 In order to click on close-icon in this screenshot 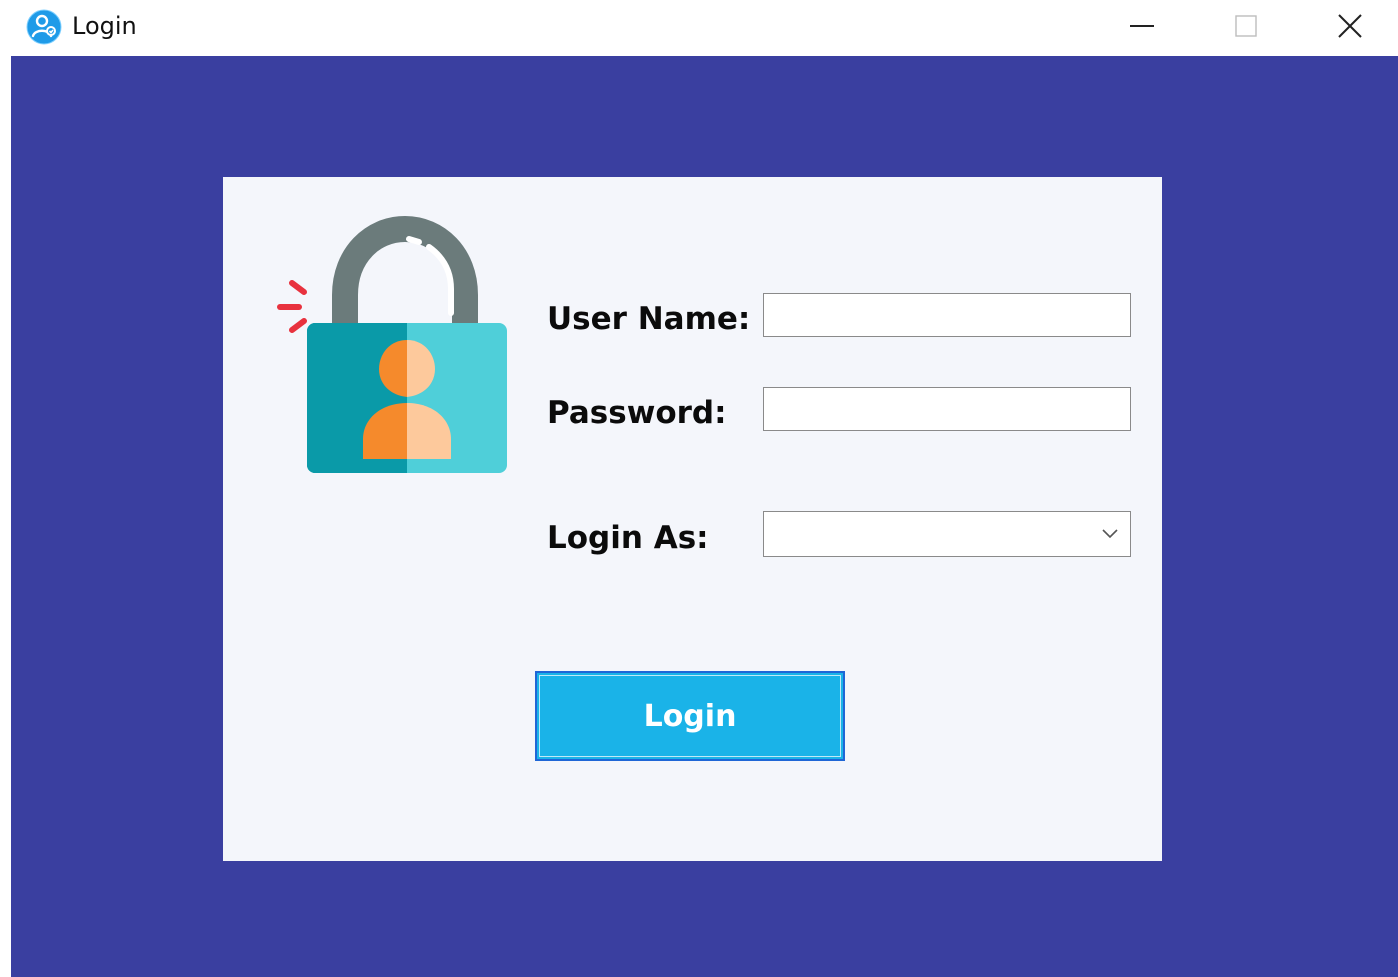, I will do `click(1350, 26)`.